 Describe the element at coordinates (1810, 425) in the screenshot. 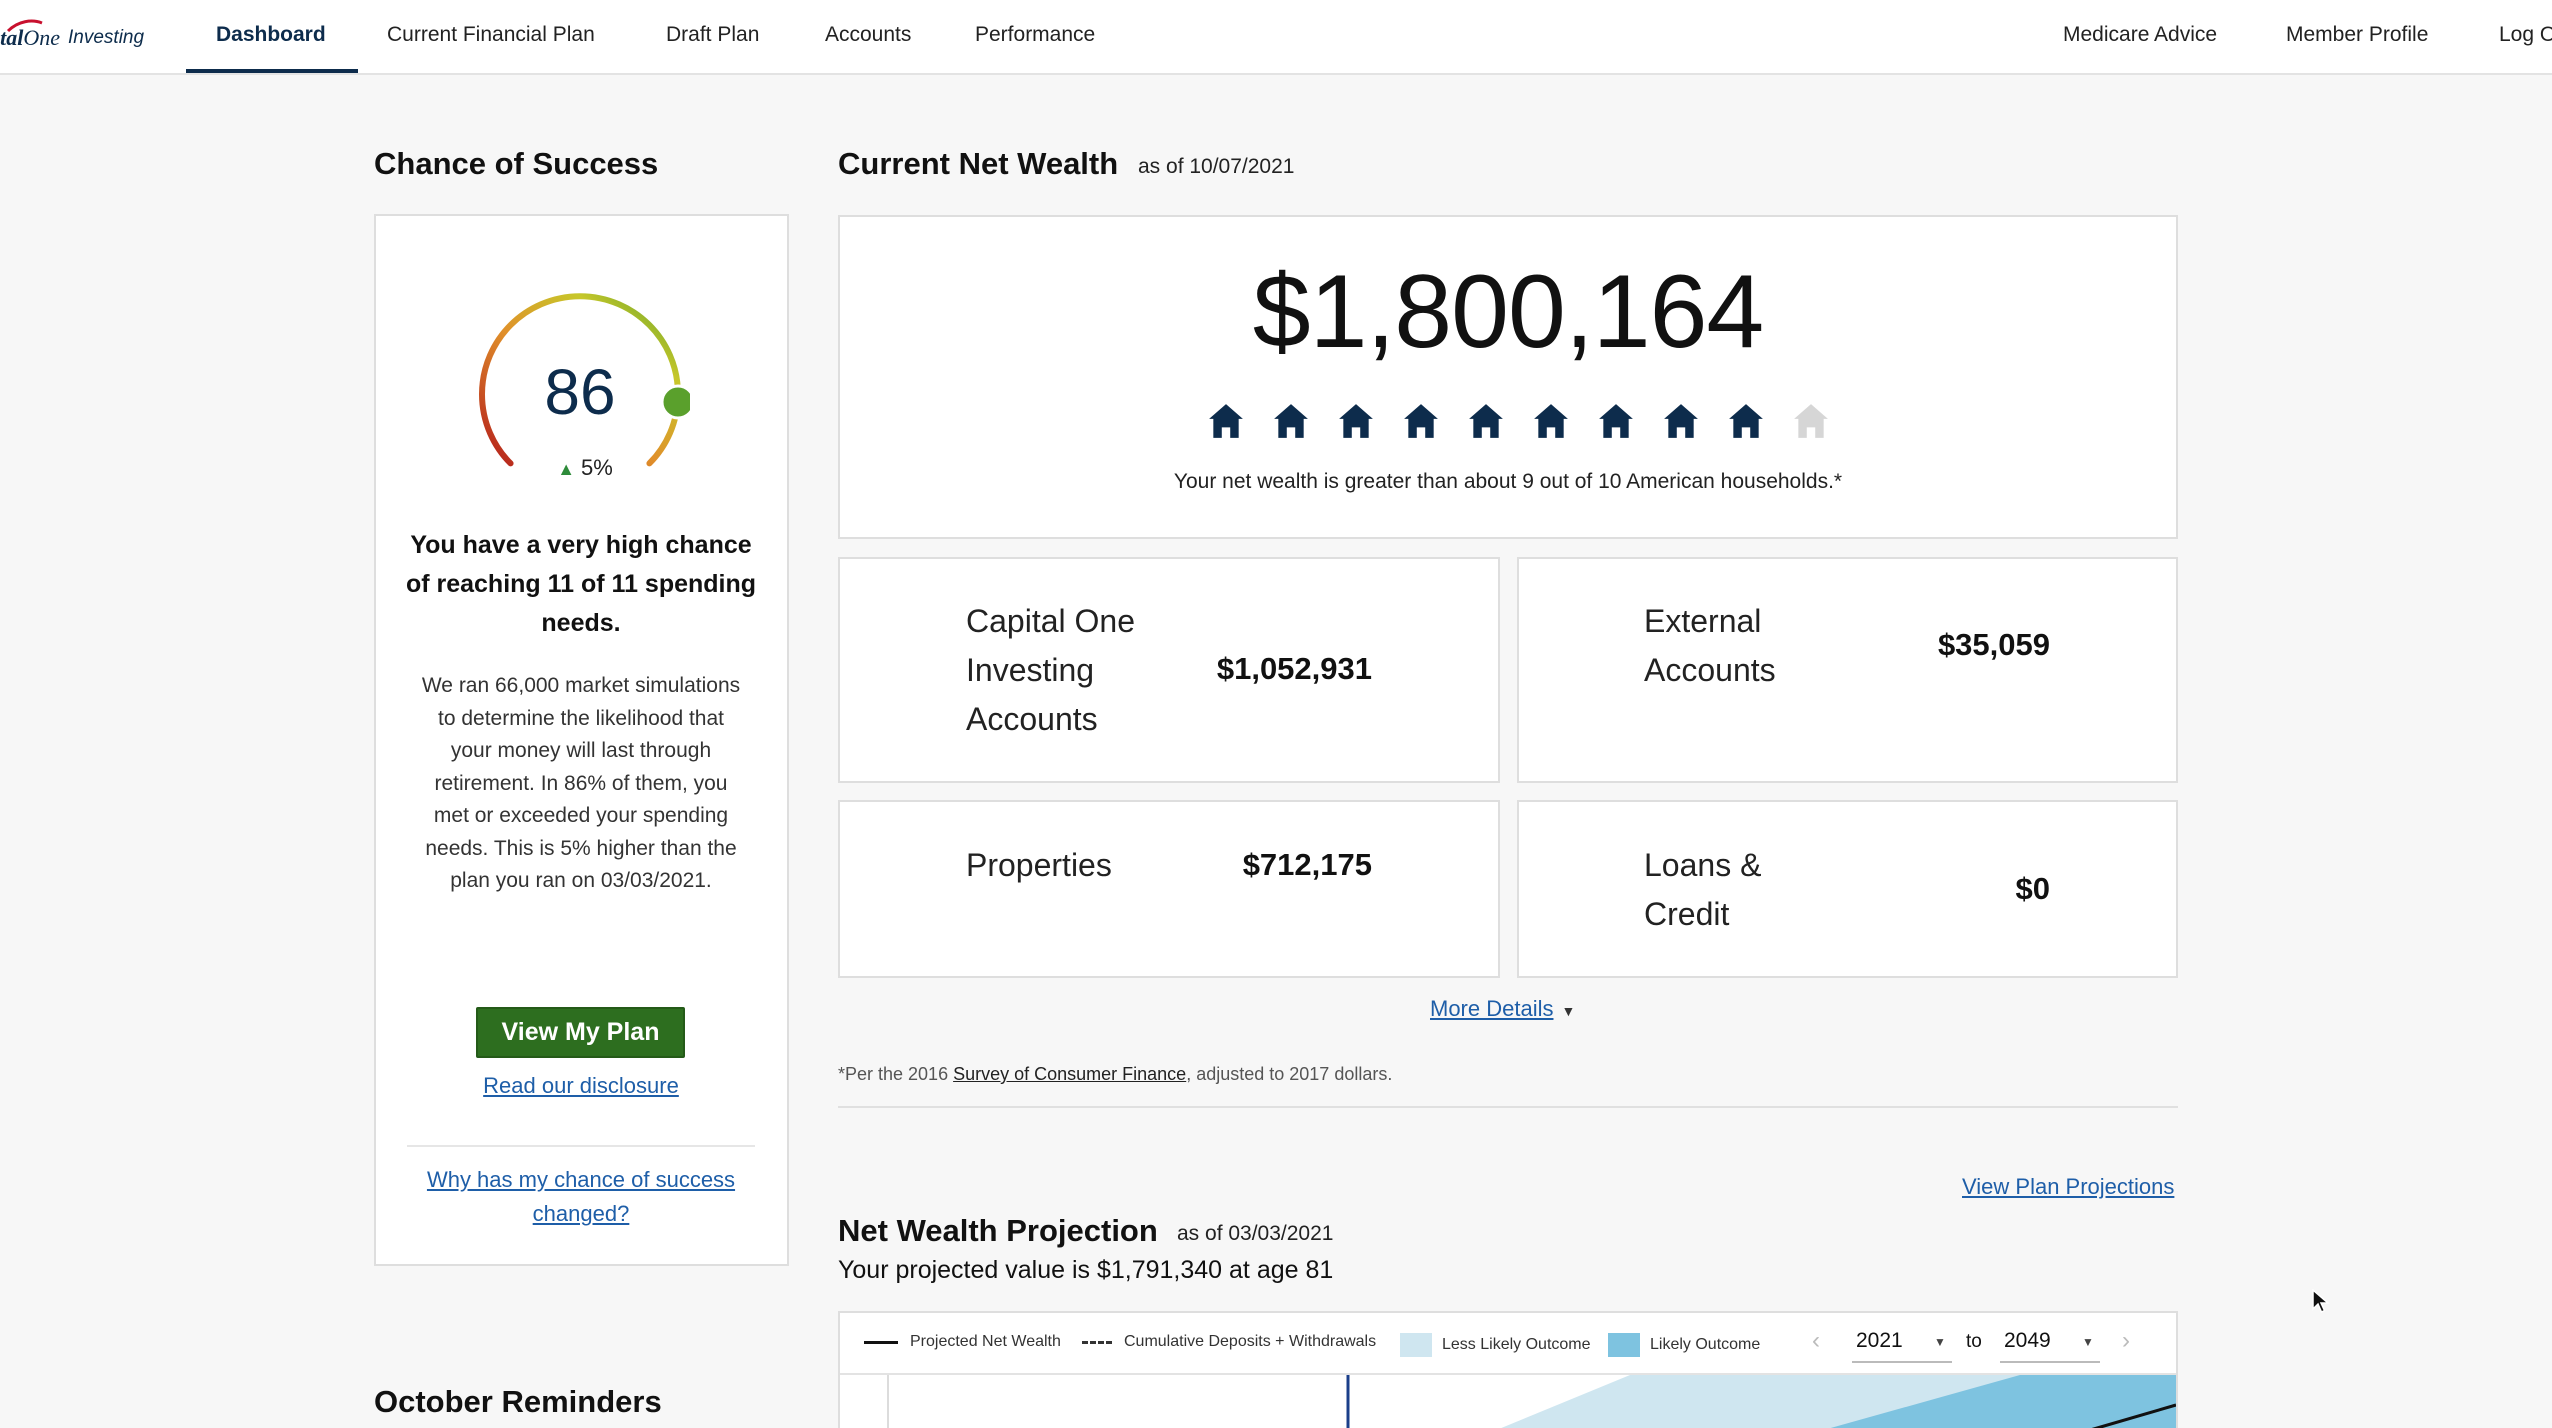

I see `house-empty-icon` at that location.